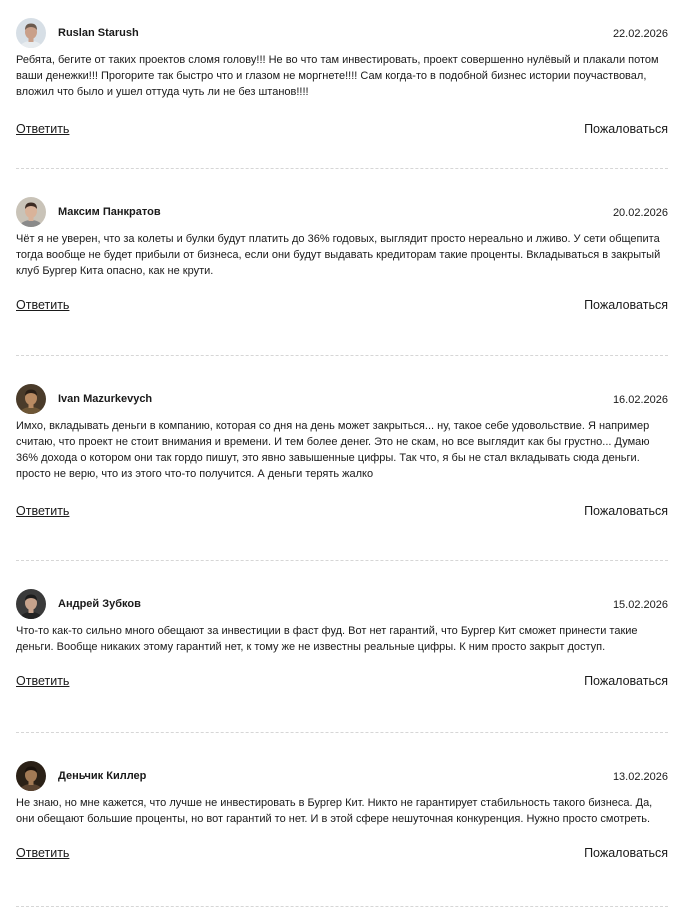 The image size is (687, 907). What do you see at coordinates (105, 399) in the screenshot?
I see `comment-author: Ivan Mazurkevych` at bounding box center [105, 399].